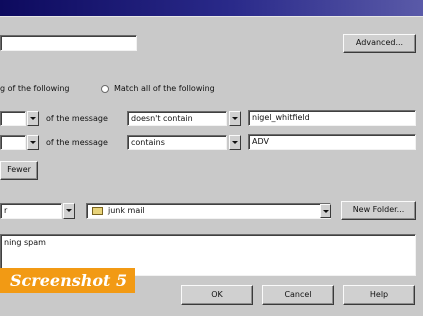 This screenshot has width=423, height=316. I want to click on rule2-attribute-select, so click(13, 142).